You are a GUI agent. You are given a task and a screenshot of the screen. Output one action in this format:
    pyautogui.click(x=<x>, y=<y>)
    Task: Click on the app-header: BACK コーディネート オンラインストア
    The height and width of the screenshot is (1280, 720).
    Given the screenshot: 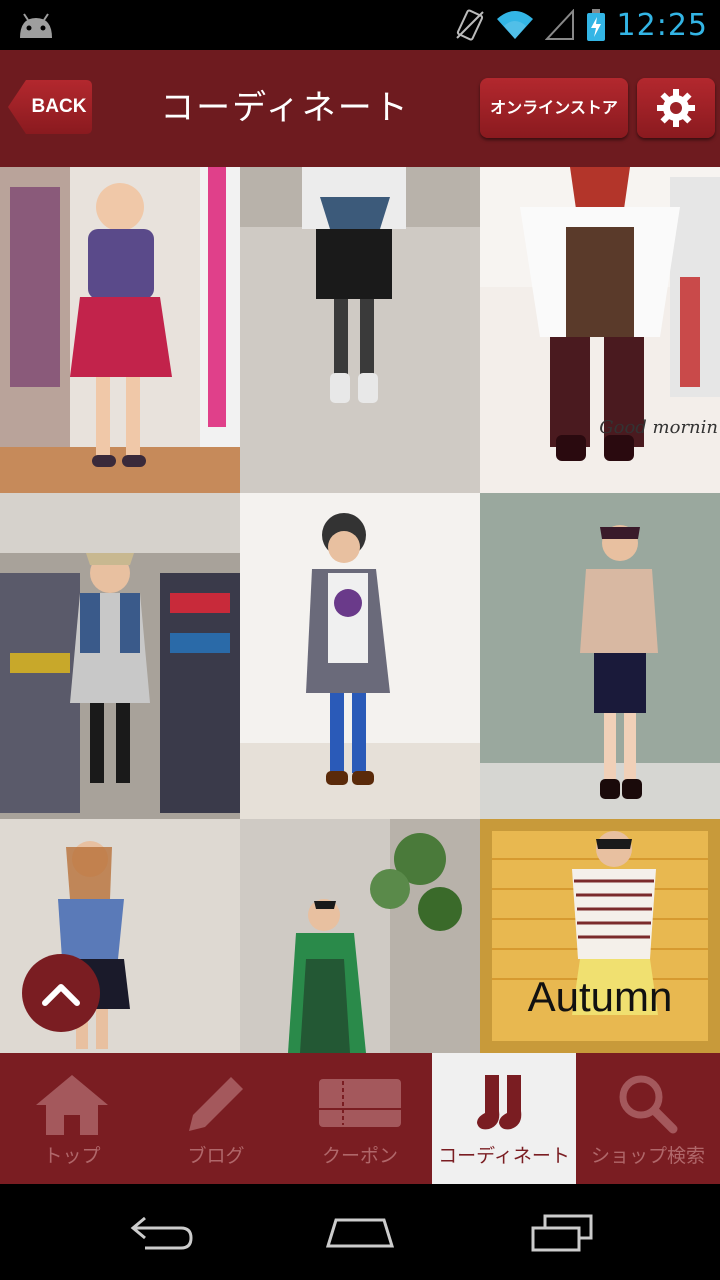 What is the action you would take?
    pyautogui.click(x=360, y=108)
    